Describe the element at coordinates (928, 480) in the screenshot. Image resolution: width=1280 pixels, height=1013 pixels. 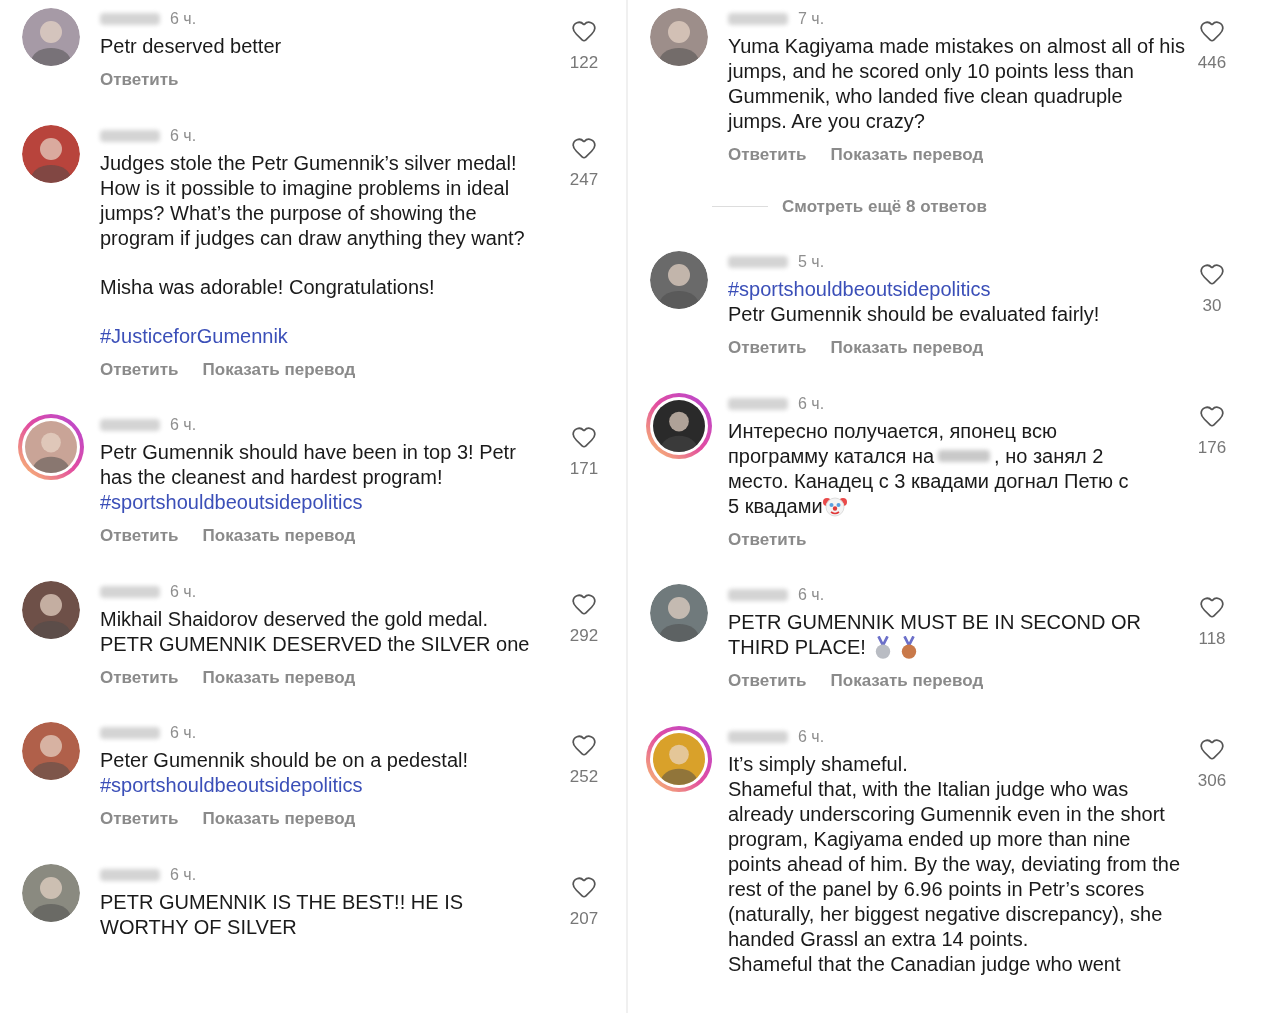
I see `comment-text: место. Канадец с 3 квадами догнал Петю с` at that location.